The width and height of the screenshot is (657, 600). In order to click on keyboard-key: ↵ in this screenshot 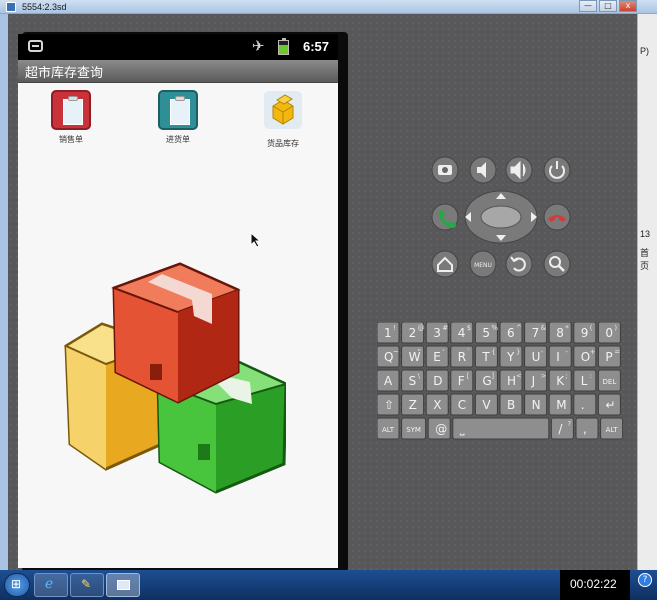, I will do `click(609, 404)`.